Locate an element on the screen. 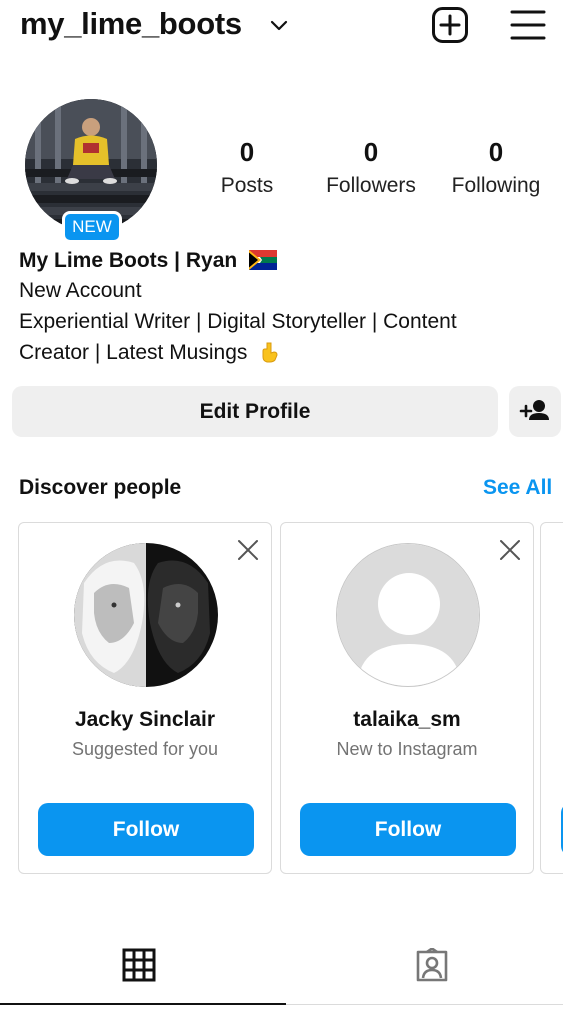  following-label: Following is located at coordinates (496, 185).